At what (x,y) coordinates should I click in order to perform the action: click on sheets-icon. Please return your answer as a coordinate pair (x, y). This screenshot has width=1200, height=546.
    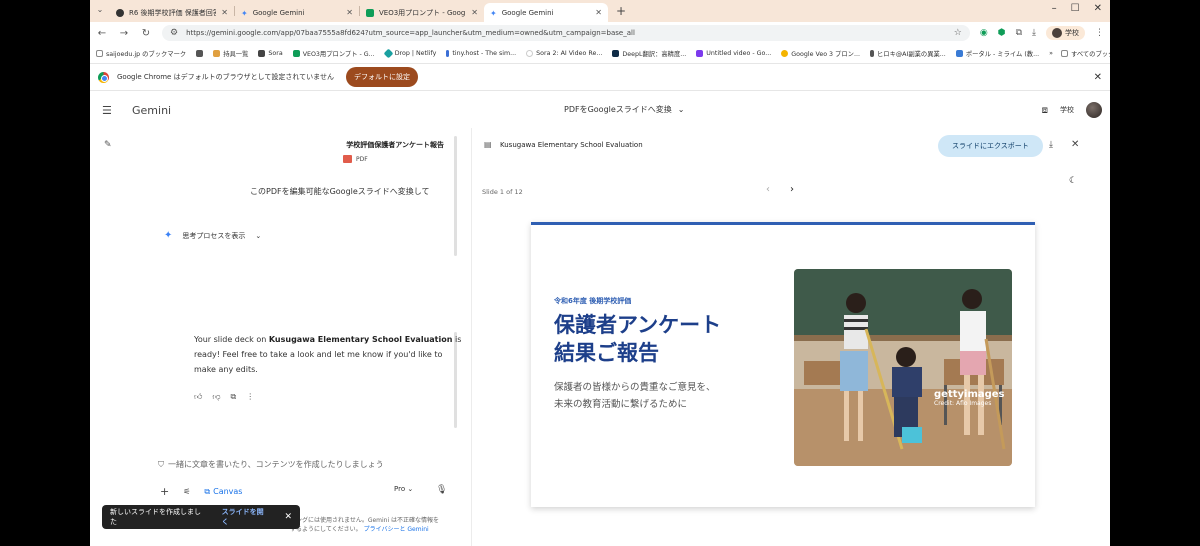
    Looking at the image, I should click on (296, 53).